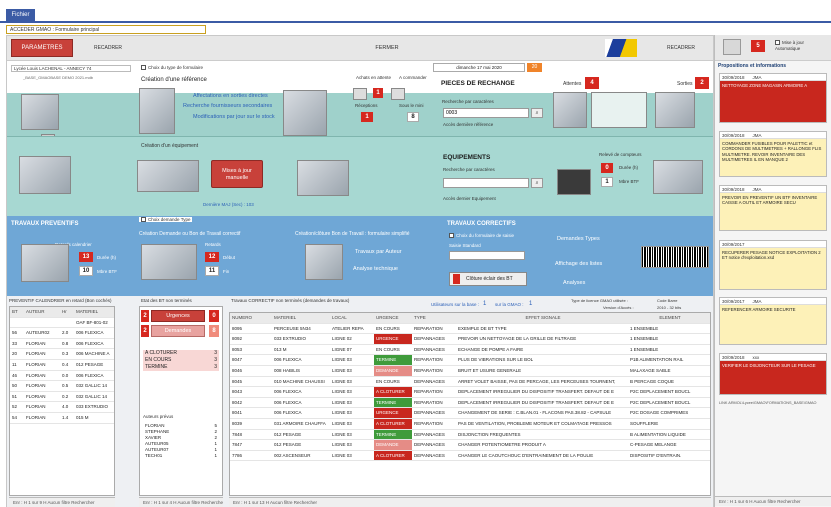 This screenshot has height=507, width=831. I want to click on prev-row: 11 FLORIAN 0.4 012 PESAGE, so click(62, 365).